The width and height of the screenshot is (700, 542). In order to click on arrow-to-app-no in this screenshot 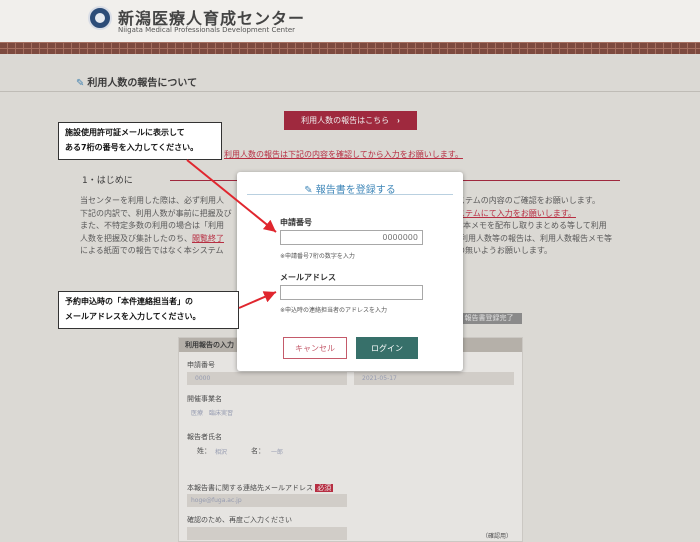, I will do `click(231, 196)`.